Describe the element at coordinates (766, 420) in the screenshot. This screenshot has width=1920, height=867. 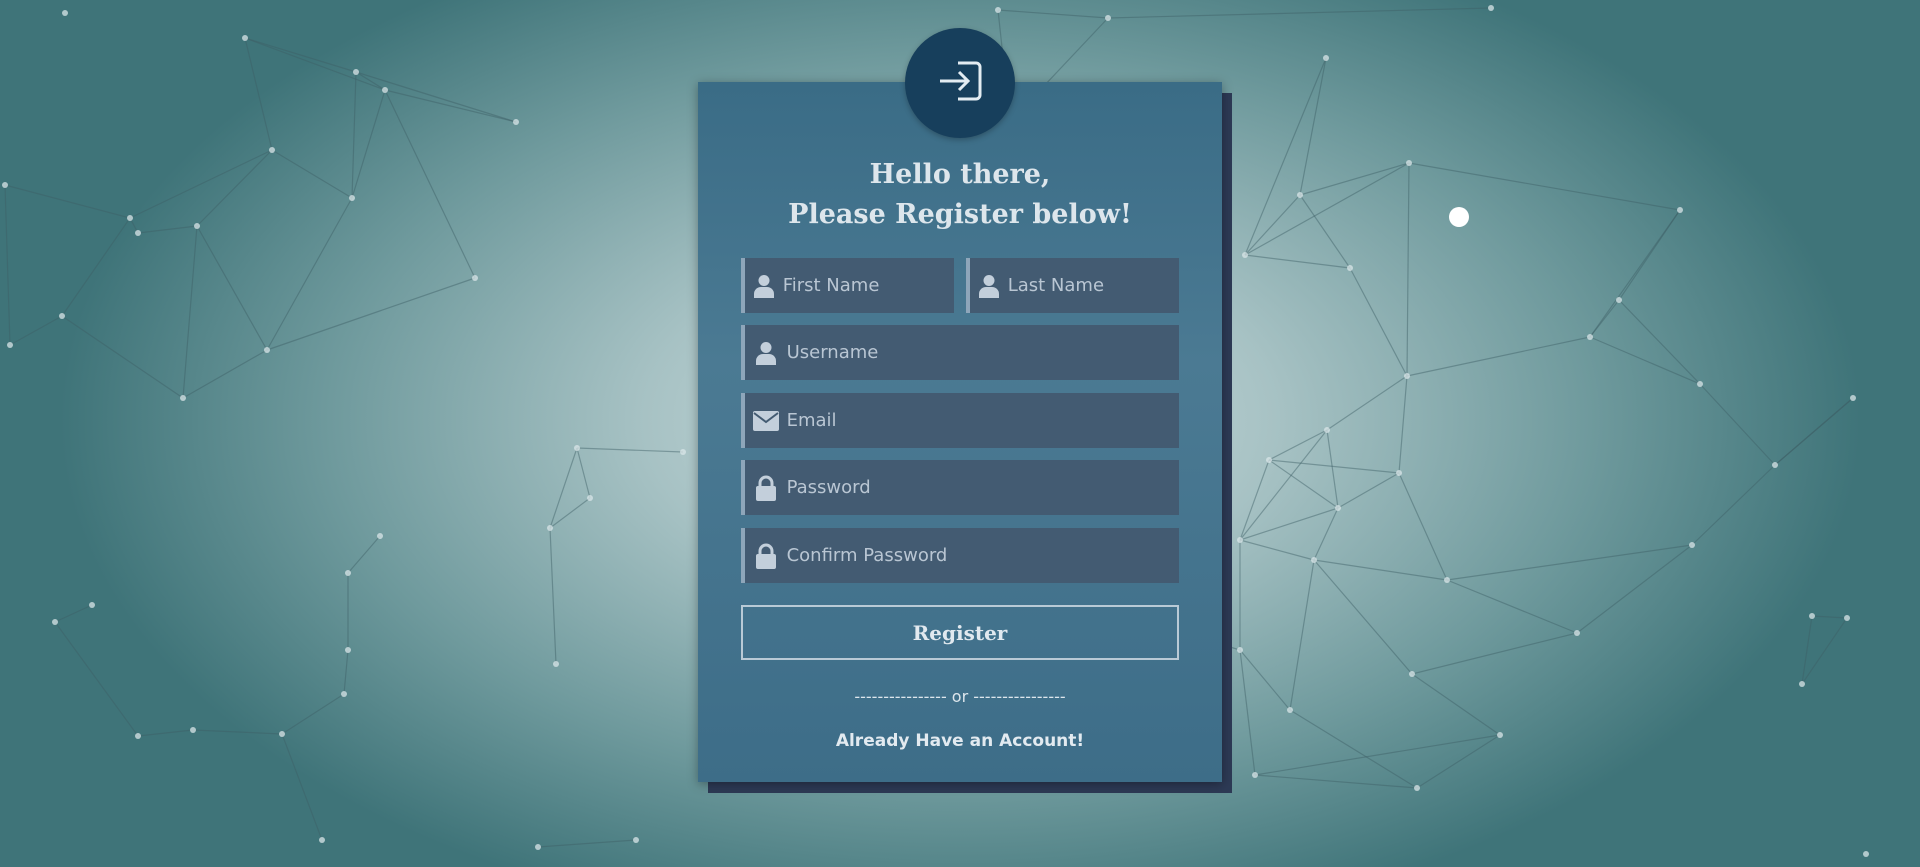
I see `envelope-icon` at that location.